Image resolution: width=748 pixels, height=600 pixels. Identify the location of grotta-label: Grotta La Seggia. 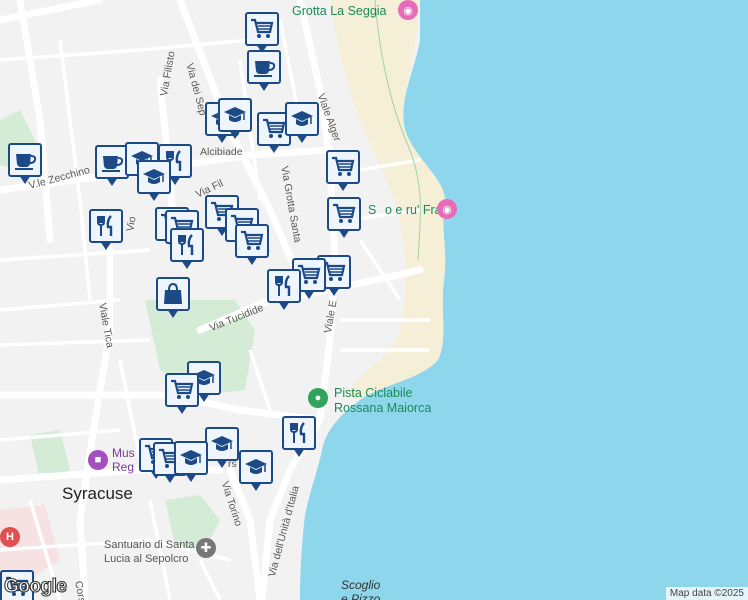
(339, 11).